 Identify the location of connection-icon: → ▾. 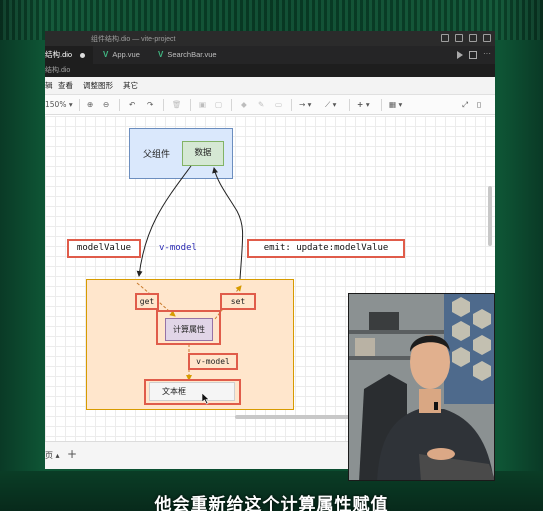
(305, 105).